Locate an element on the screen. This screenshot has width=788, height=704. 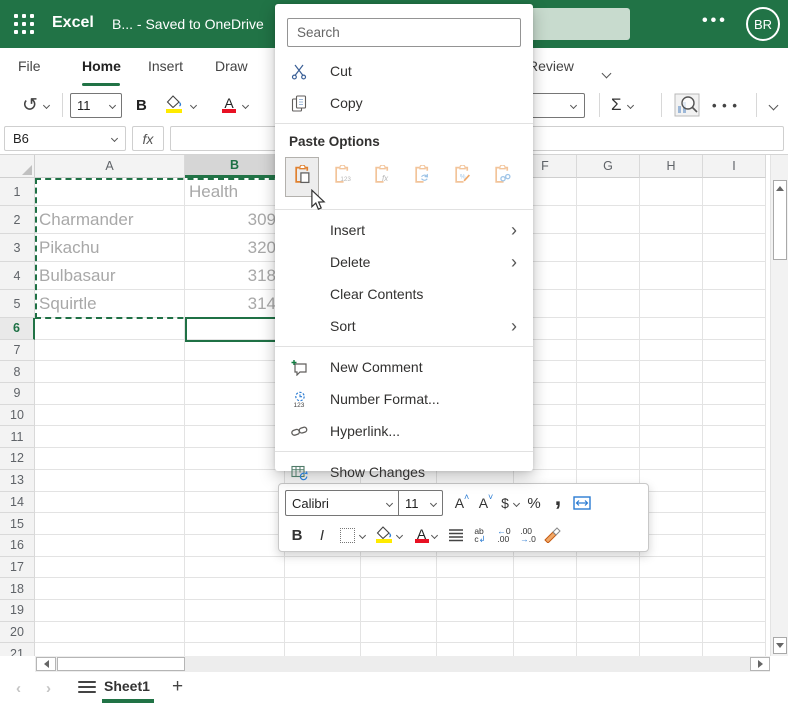
cell-B15 is located at coordinates (235, 524).